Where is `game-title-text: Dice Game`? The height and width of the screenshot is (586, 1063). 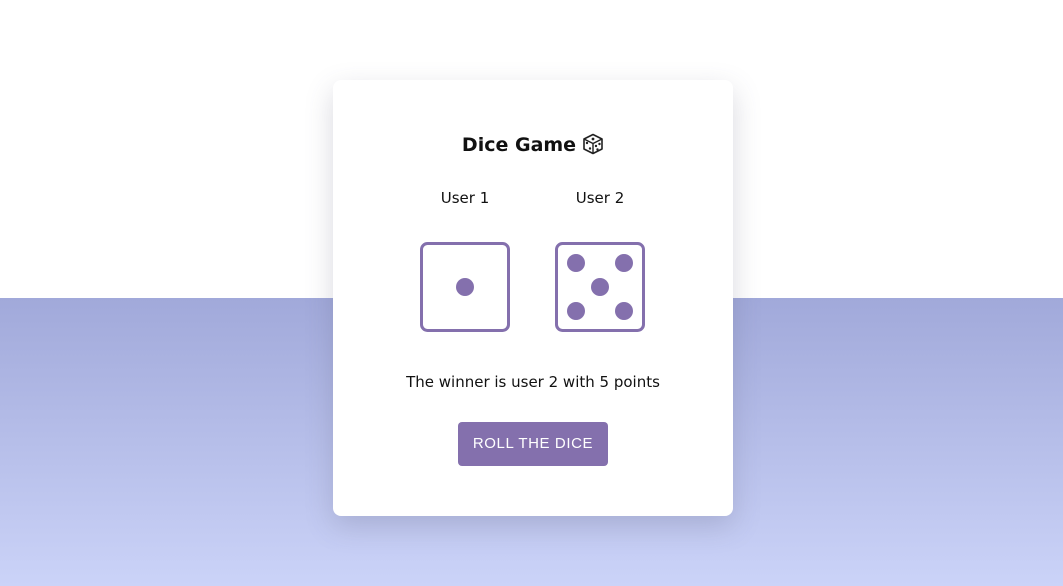 game-title-text: Dice Game is located at coordinates (519, 145).